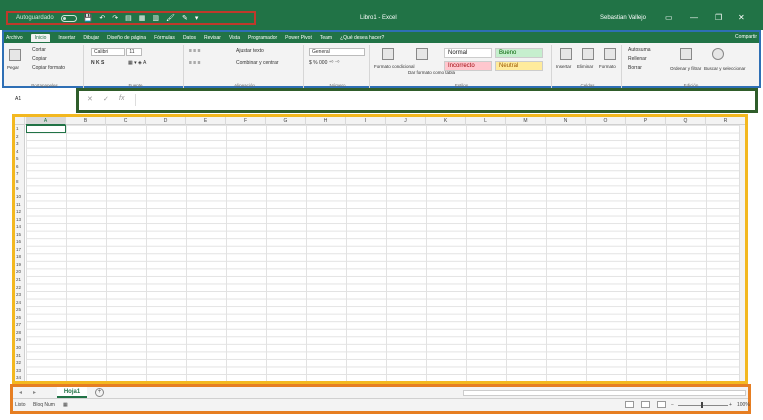 This screenshot has width=763, height=420. I want to click on row-header: 10, so click(20, 197).